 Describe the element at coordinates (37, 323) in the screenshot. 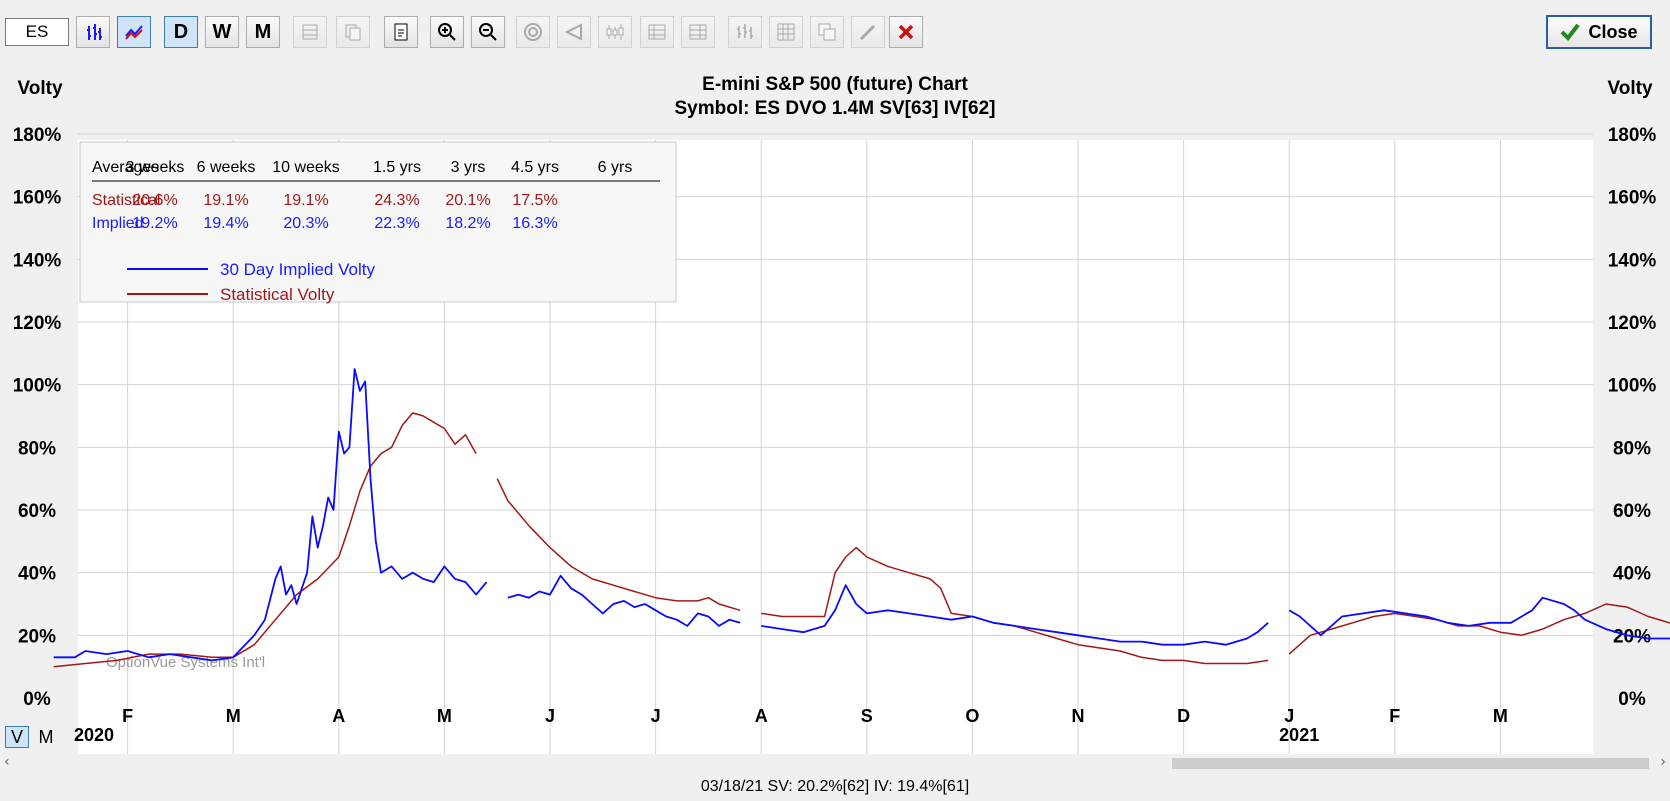

I see `y-tick-label-left: 120%` at that location.